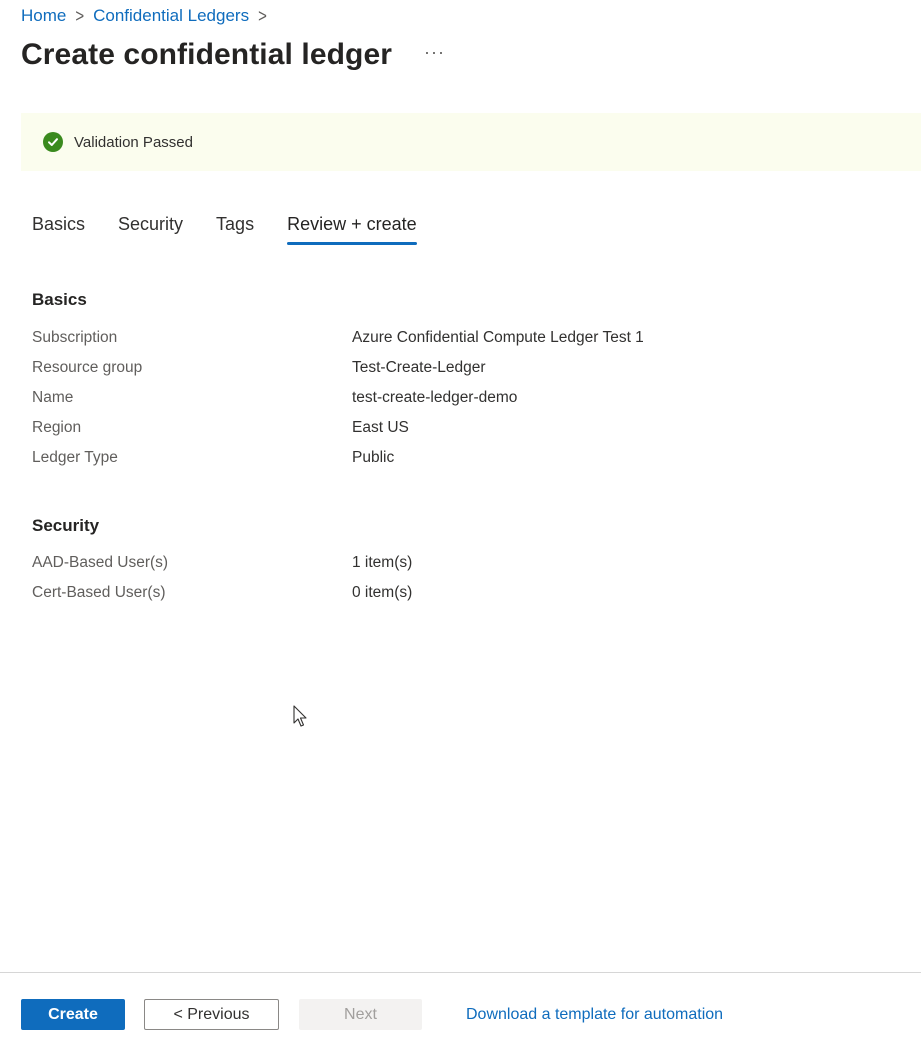  What do you see at coordinates (300, 716) in the screenshot?
I see `mouse-pointer-icon` at bounding box center [300, 716].